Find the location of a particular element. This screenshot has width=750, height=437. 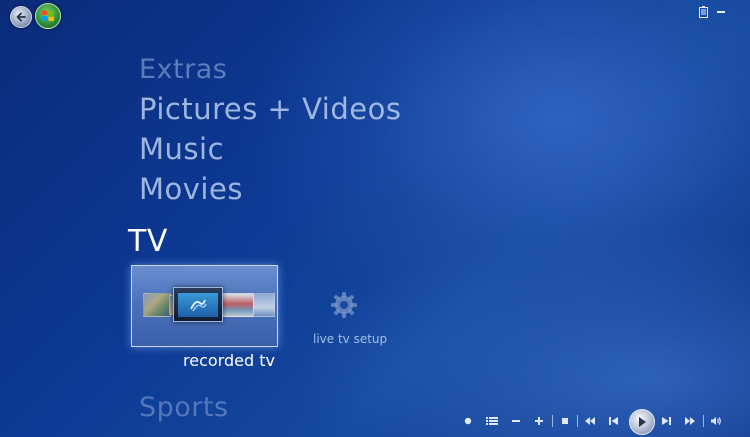

fast-forward-icon is located at coordinates (690, 421).